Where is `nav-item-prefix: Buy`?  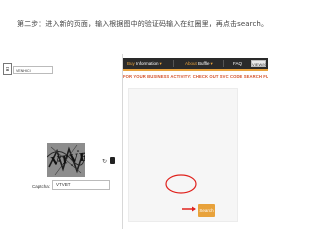
nav-item-prefix: Buy is located at coordinates (131, 63).